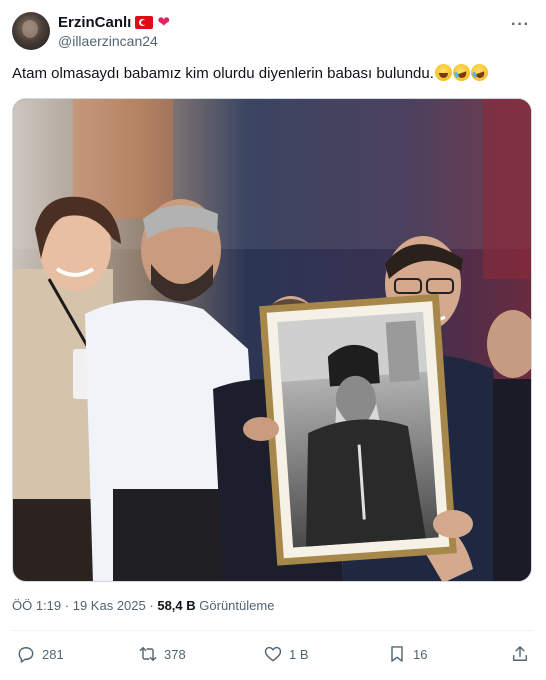 This screenshot has width=546, height=680. What do you see at coordinates (26, 655) in the screenshot?
I see `reply-icon` at bounding box center [26, 655].